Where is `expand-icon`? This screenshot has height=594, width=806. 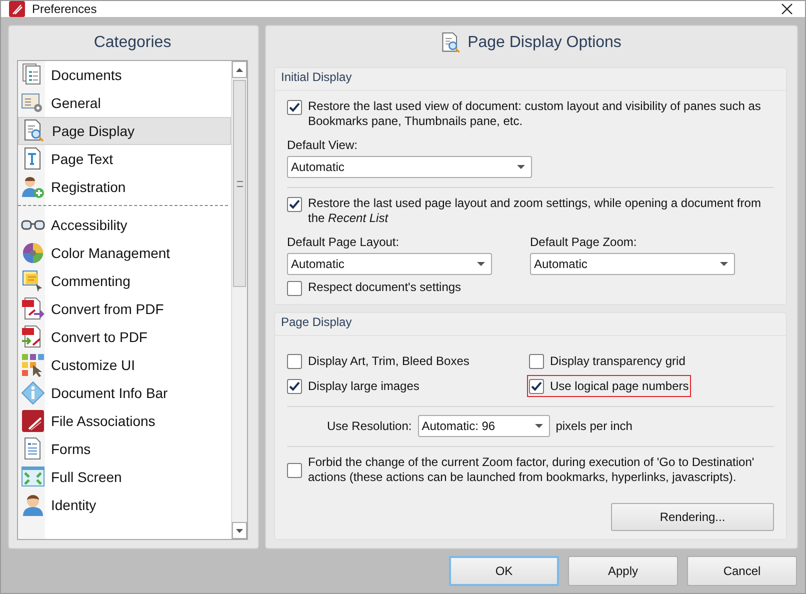 expand-icon is located at coordinates (33, 477).